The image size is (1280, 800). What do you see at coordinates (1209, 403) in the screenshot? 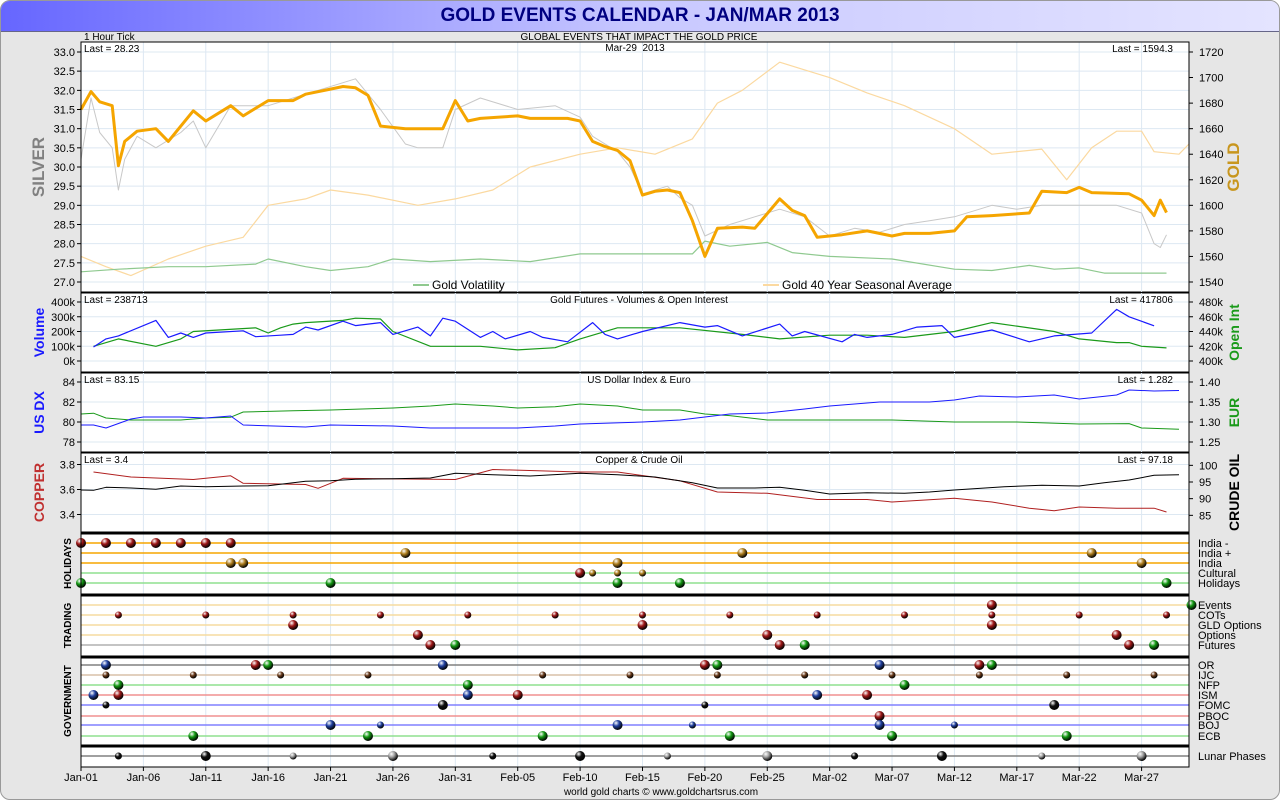
I see `right-tick-label: 1.35` at bounding box center [1209, 403].